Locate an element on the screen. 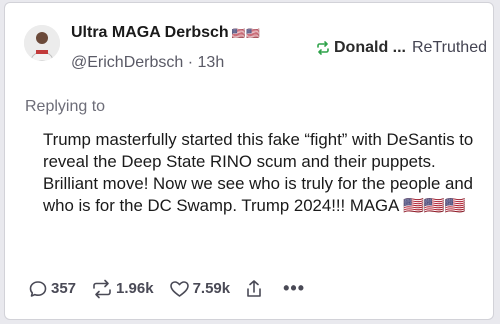 The width and height of the screenshot is (500, 324). avatar is located at coordinates (42, 43).